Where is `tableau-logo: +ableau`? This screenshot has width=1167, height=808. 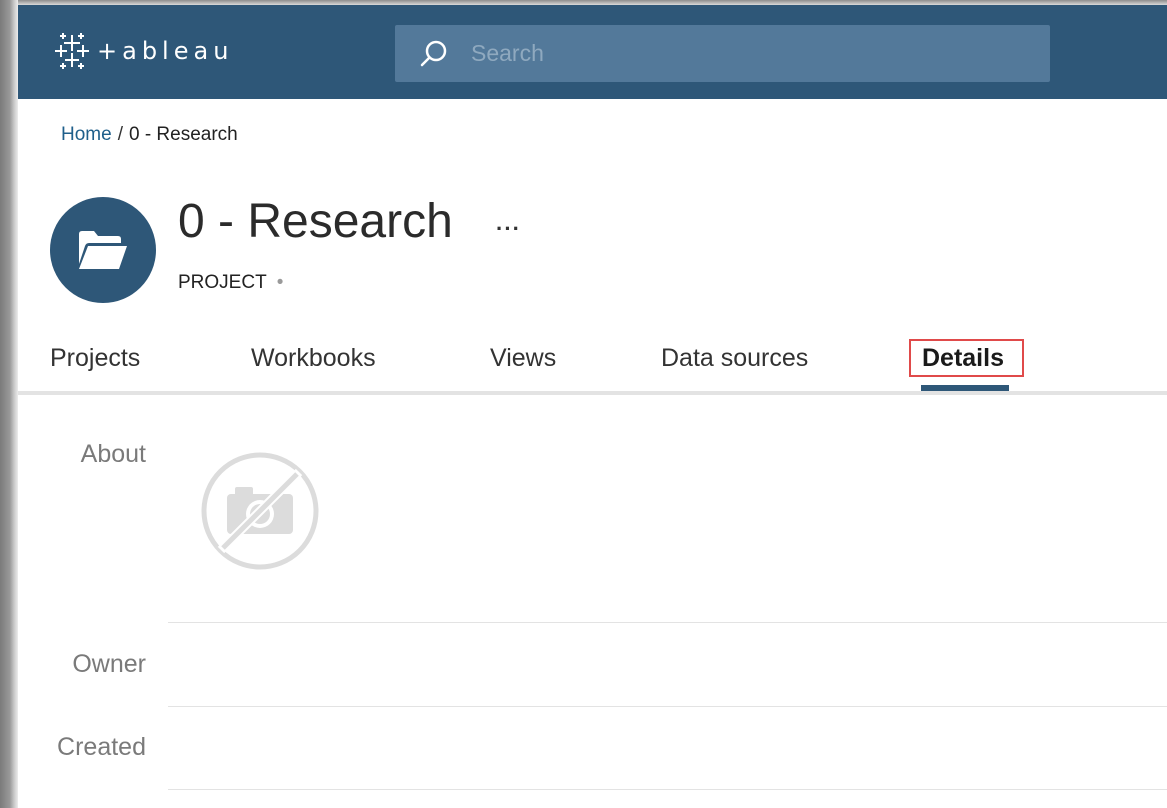 tableau-logo: +ableau is located at coordinates (143, 51).